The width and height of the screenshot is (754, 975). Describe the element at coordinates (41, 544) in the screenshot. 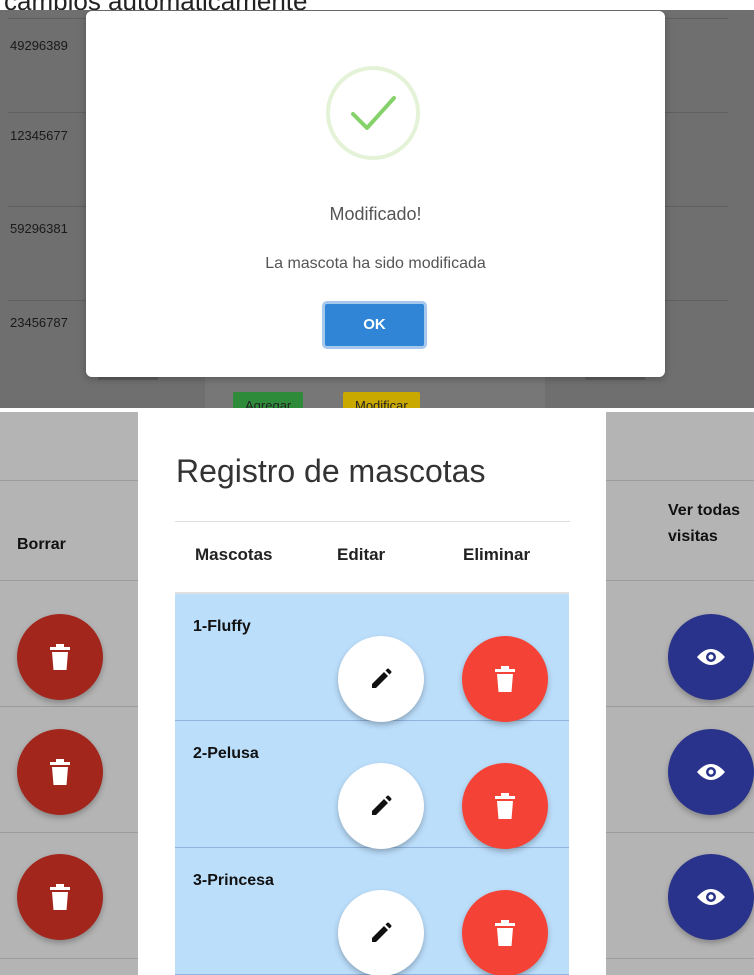

I see `delete-column-header: Borrar` at that location.